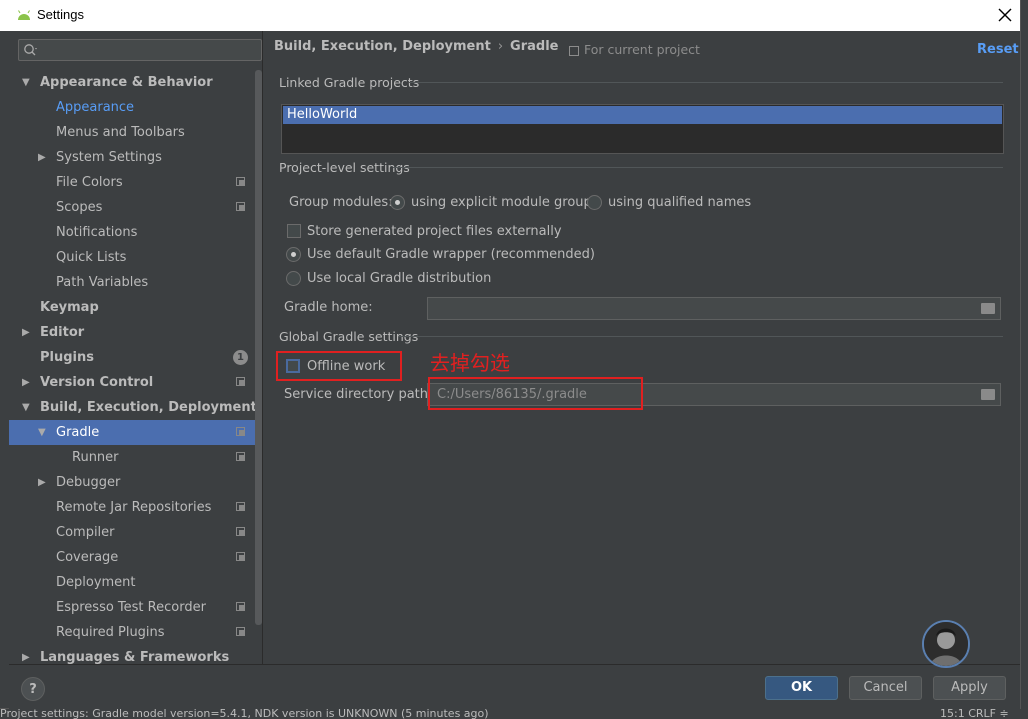 The height and width of the screenshot is (719, 1028). Describe the element at coordinates (89, 182) in the screenshot. I see `sidebar-item-label: File Colors` at that location.